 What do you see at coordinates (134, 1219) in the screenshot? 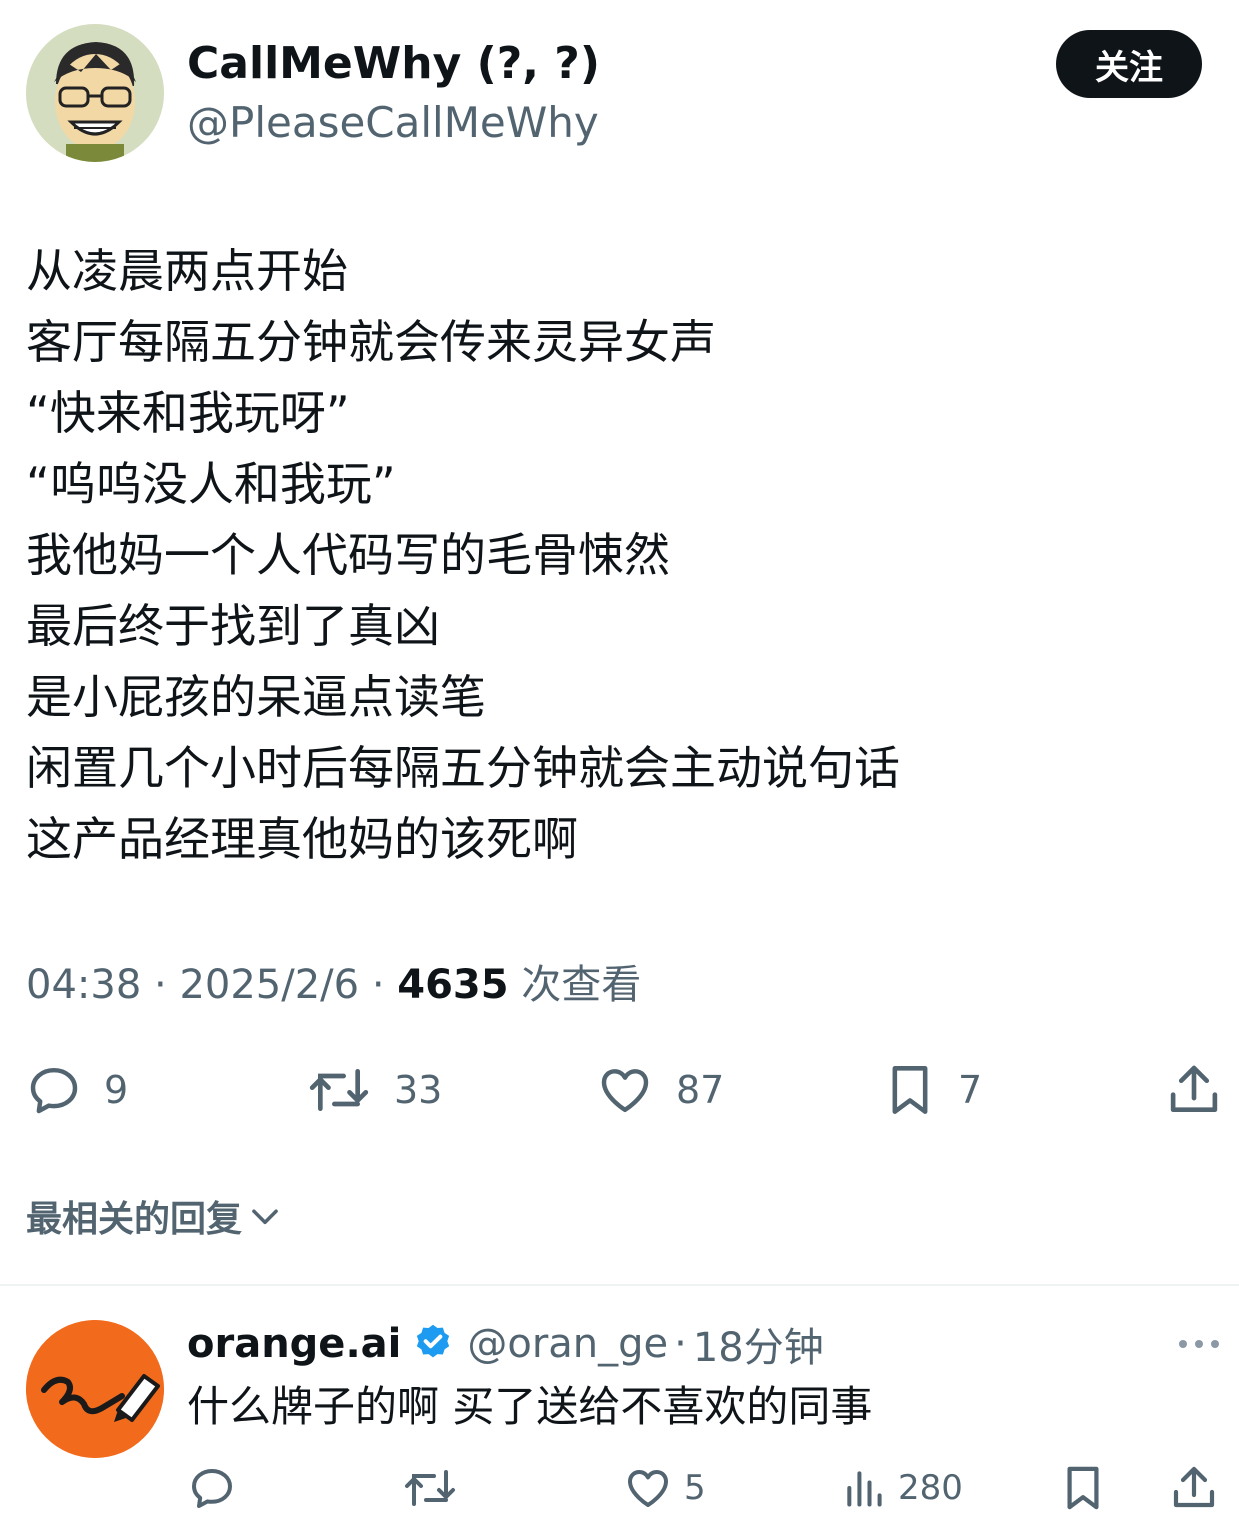
I see `replies-sort-label: 最相关的回复` at bounding box center [134, 1219].